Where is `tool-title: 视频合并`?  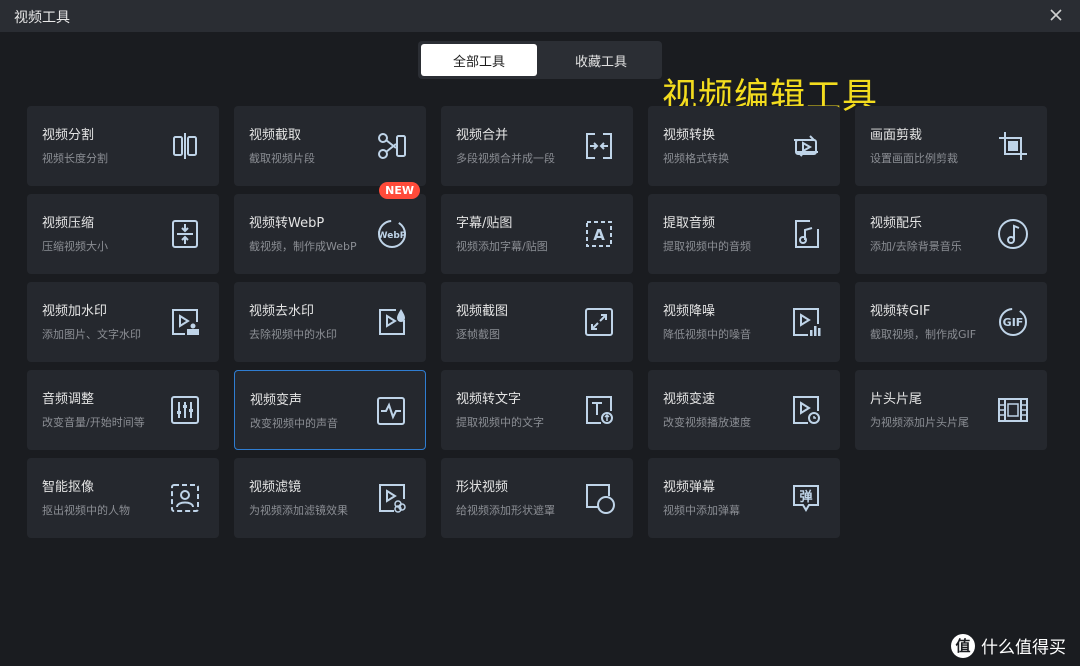 tool-title: 视频合并 is located at coordinates (482, 135).